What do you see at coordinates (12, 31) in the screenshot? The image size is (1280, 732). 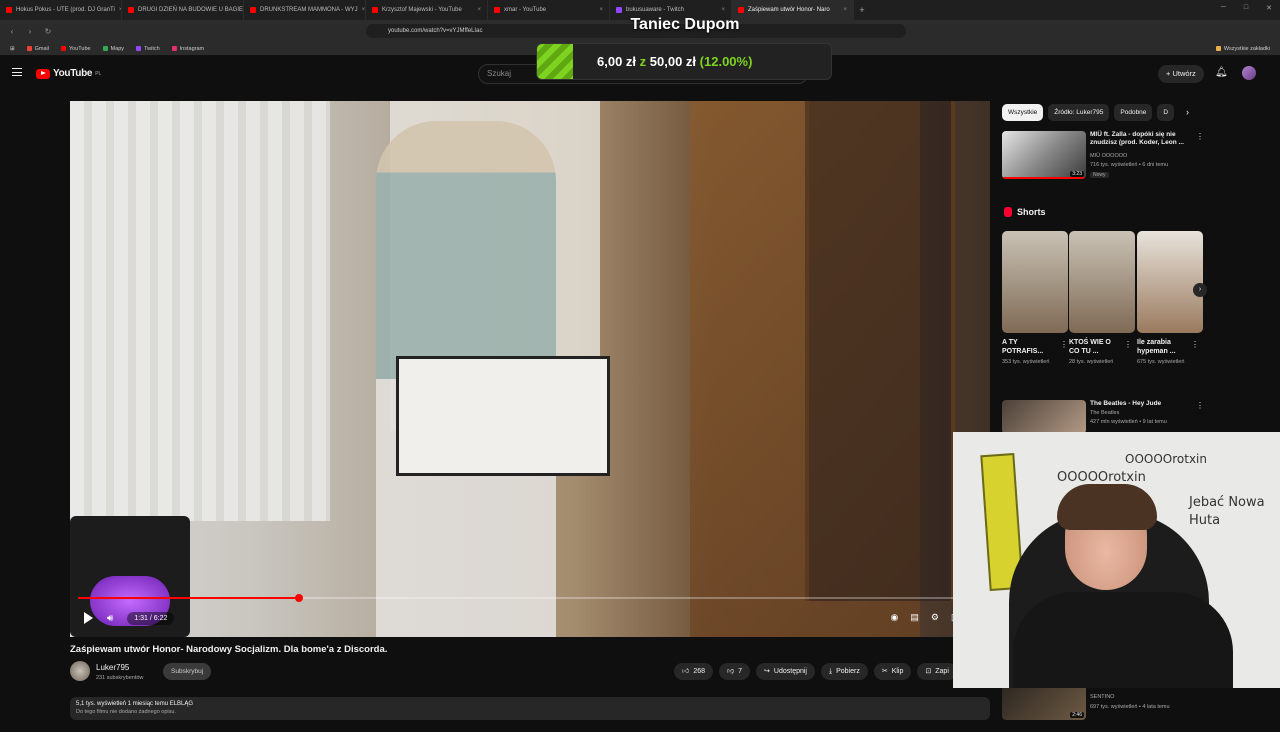 I see `back-icon: ‹` at bounding box center [12, 31].